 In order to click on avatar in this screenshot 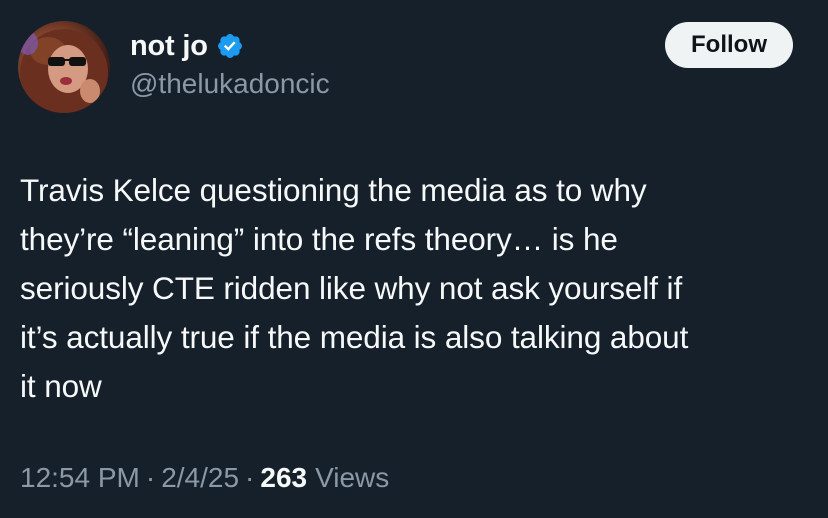, I will do `click(64, 67)`.